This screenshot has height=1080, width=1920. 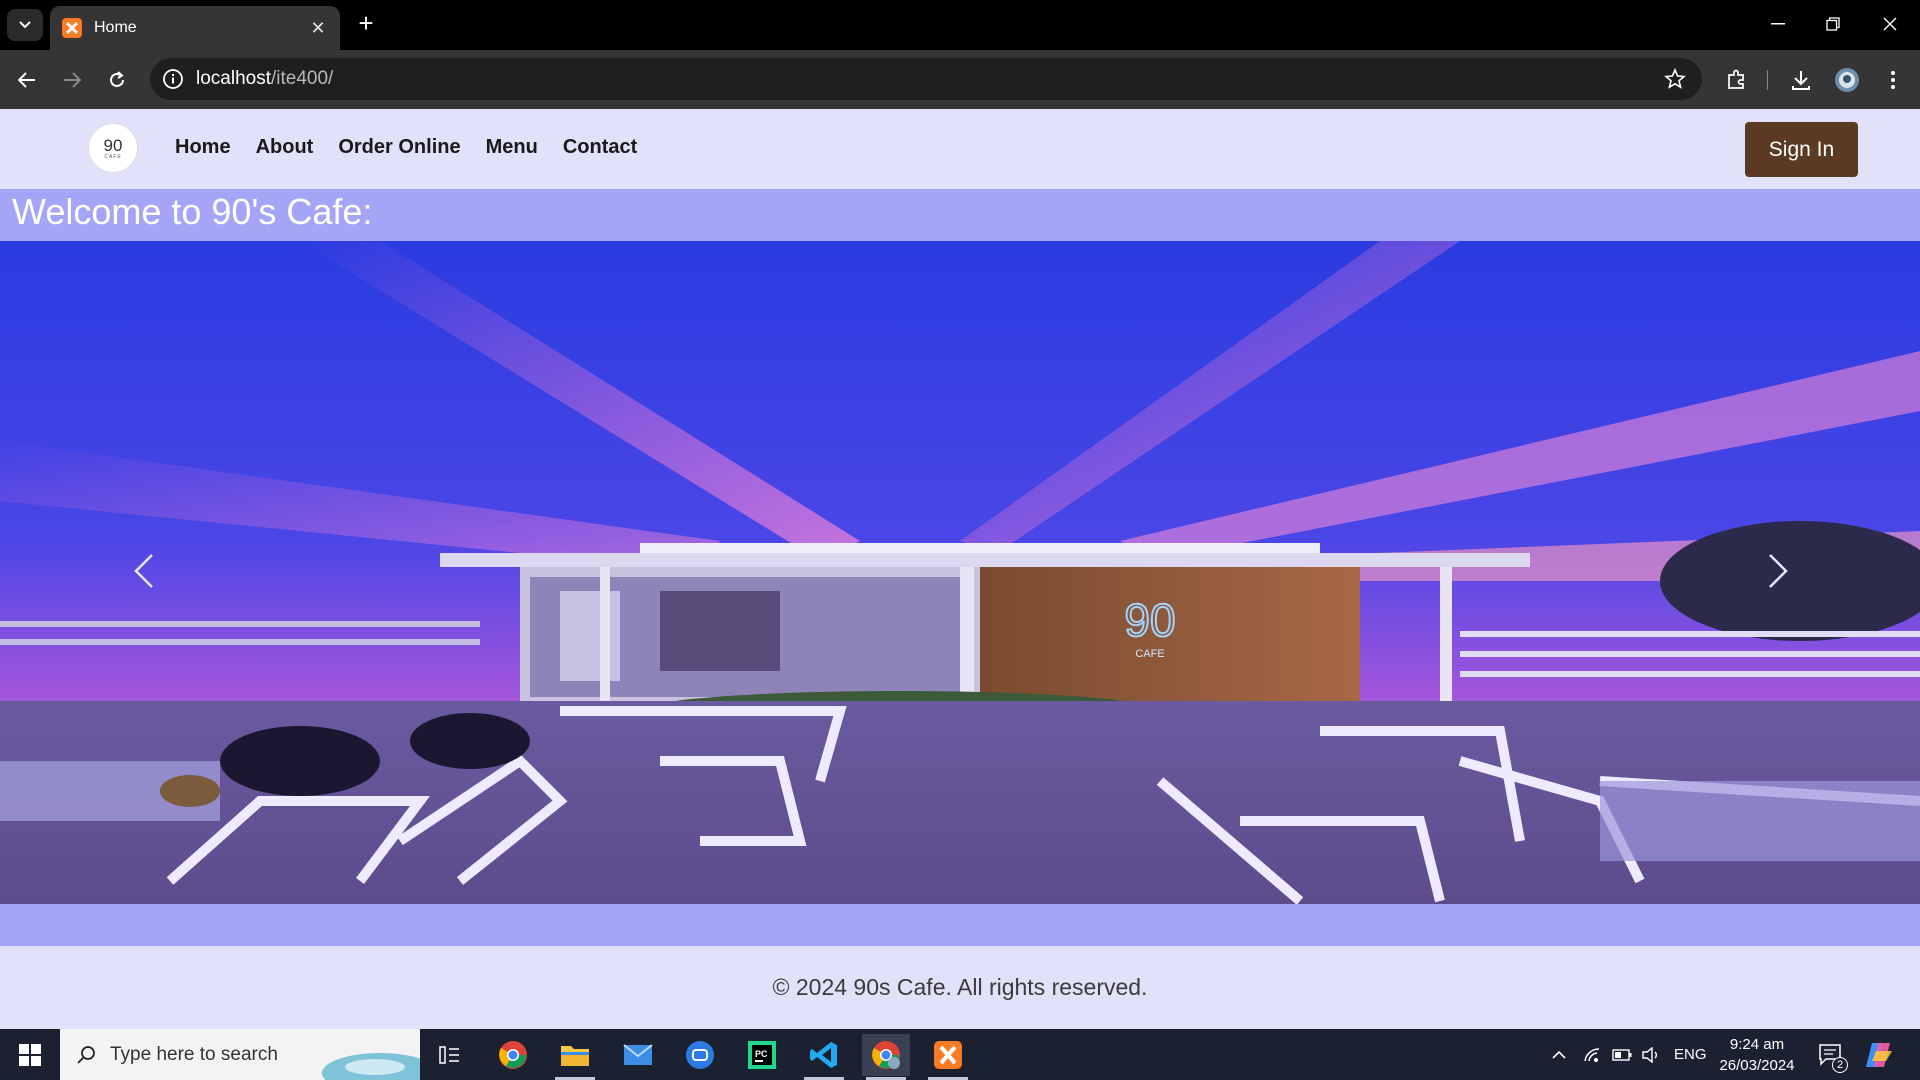 What do you see at coordinates (1767, 80) in the screenshot?
I see `toolbar-divider` at bounding box center [1767, 80].